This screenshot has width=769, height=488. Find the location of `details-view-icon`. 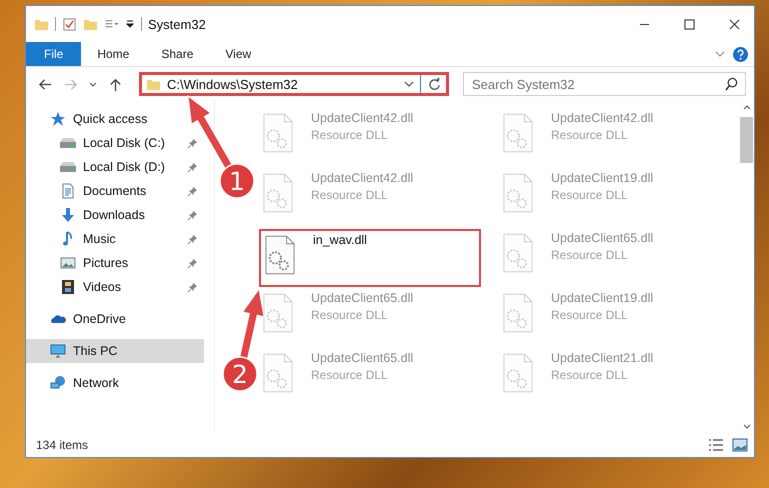

details-view-icon is located at coordinates (716, 445).